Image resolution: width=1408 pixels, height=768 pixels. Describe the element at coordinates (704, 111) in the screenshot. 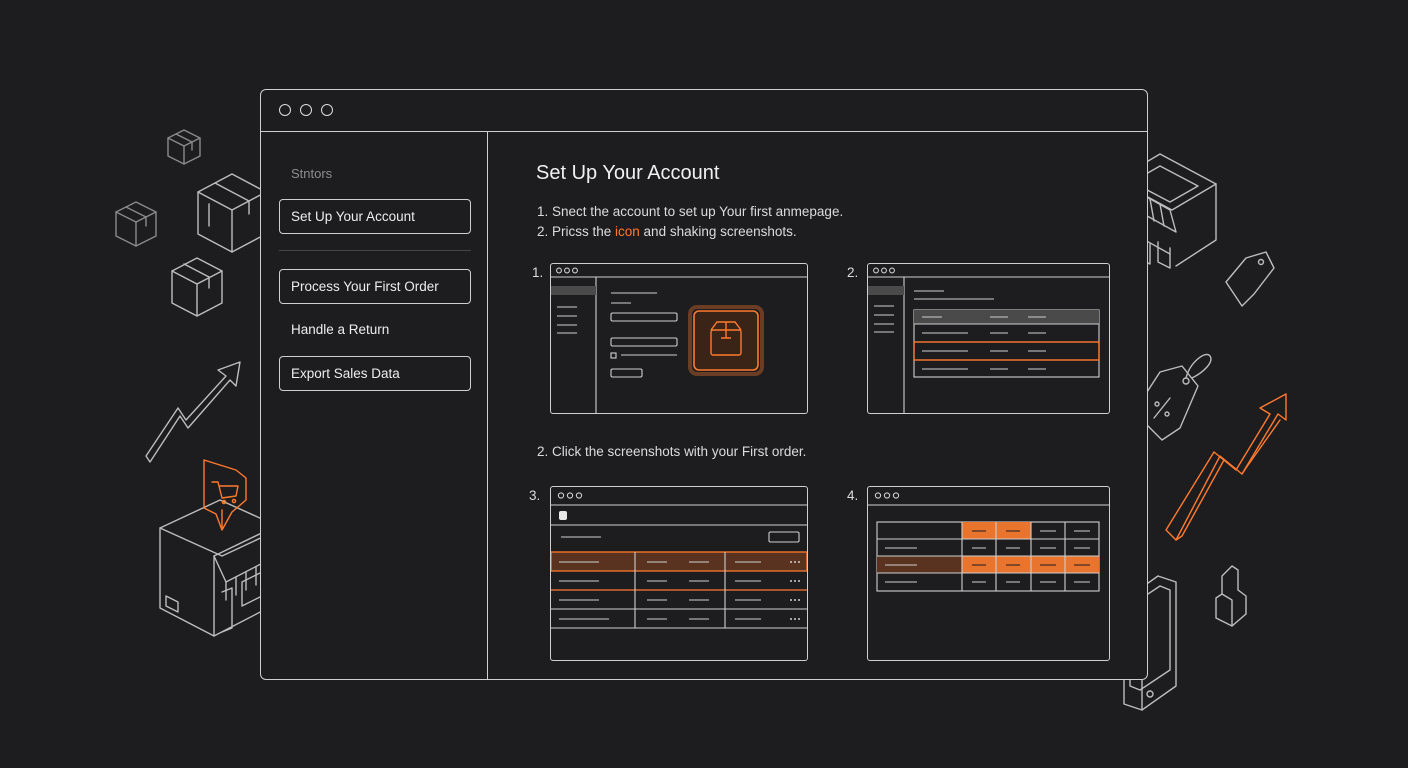

I see `title-bar` at that location.